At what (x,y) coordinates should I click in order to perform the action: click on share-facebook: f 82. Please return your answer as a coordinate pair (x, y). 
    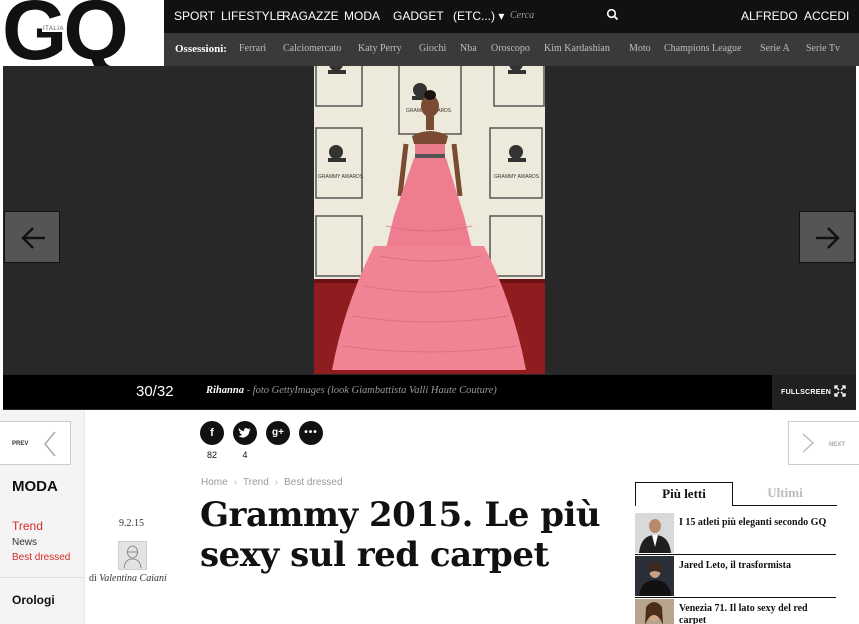
    Looking at the image, I should click on (212, 440).